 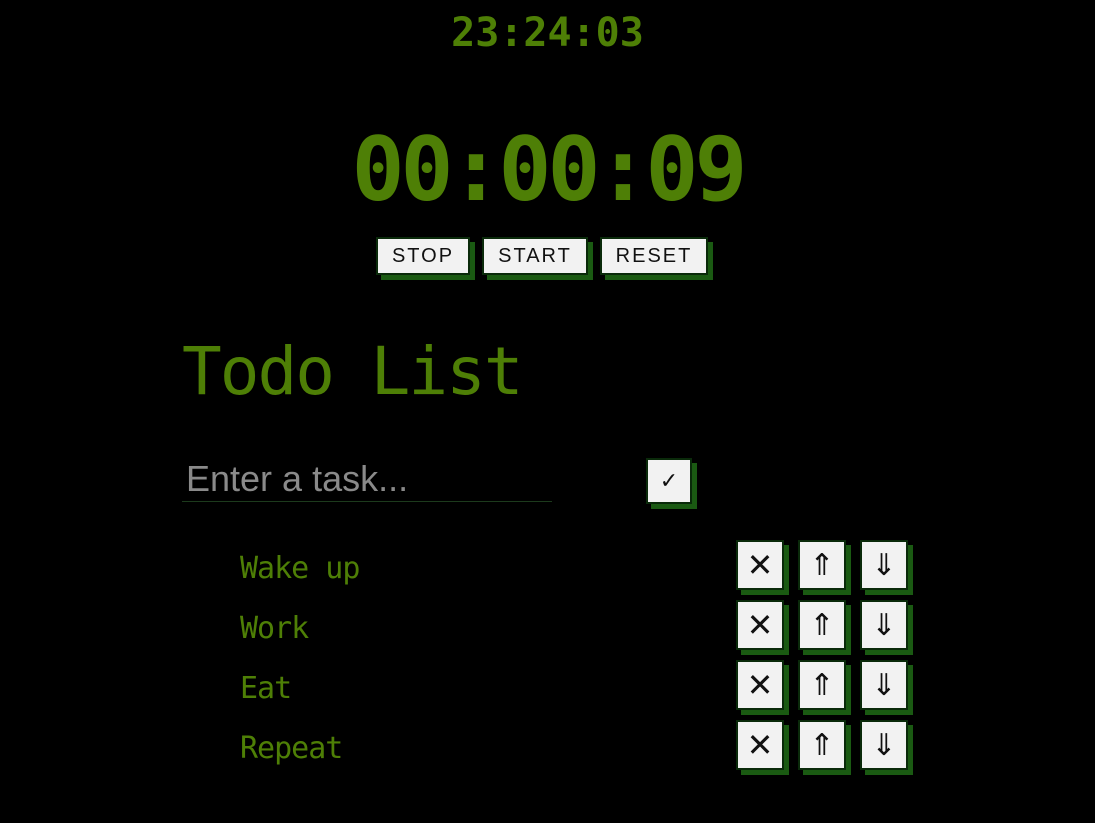 What do you see at coordinates (353, 371) in the screenshot?
I see `todo-list-title: Todo List` at bounding box center [353, 371].